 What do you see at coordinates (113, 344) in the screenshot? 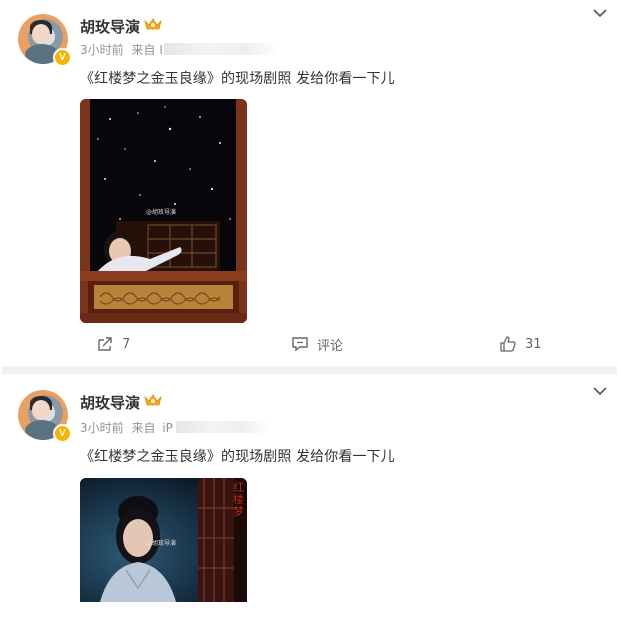
I see `repost-button: 7` at bounding box center [113, 344].